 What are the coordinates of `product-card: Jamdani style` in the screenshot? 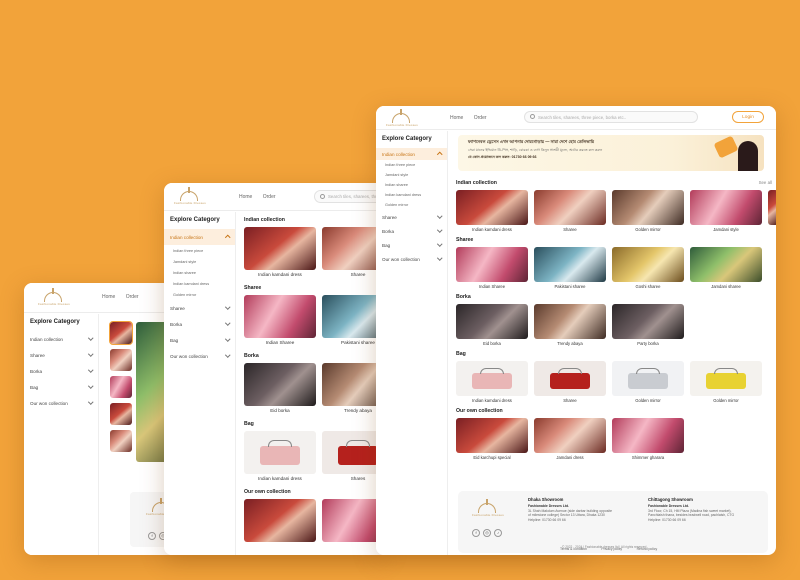 It's located at (726, 211).